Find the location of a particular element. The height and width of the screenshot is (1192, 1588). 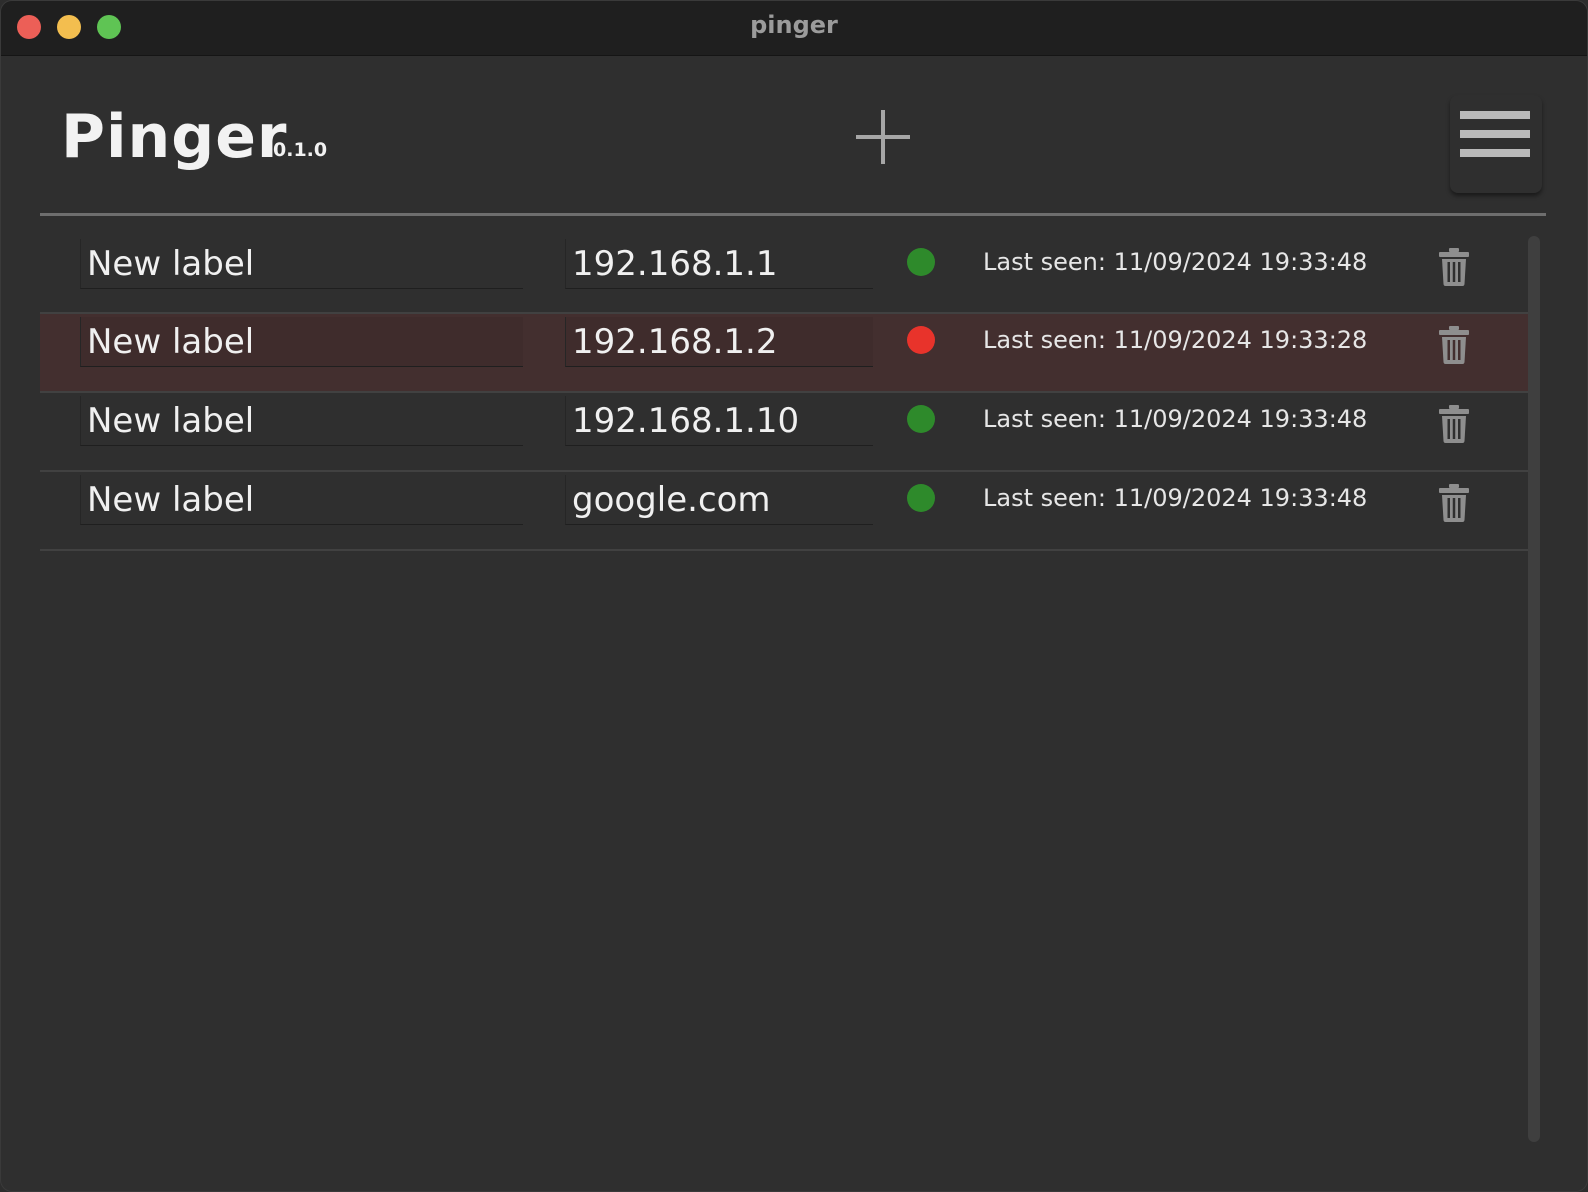

app-name: Pinger is located at coordinates (174, 137).